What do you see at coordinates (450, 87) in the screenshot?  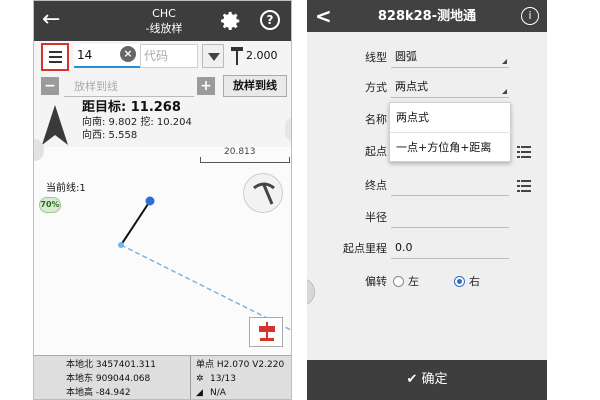 I see `method-select: 两点式` at bounding box center [450, 87].